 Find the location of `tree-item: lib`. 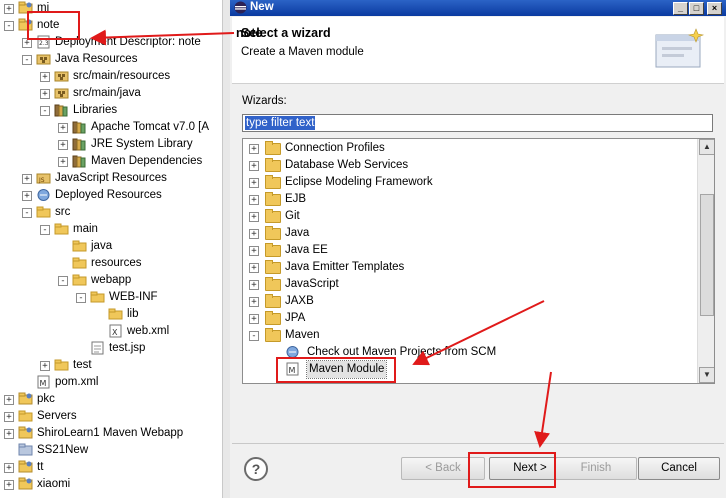

tree-item: lib is located at coordinates (111, 314).